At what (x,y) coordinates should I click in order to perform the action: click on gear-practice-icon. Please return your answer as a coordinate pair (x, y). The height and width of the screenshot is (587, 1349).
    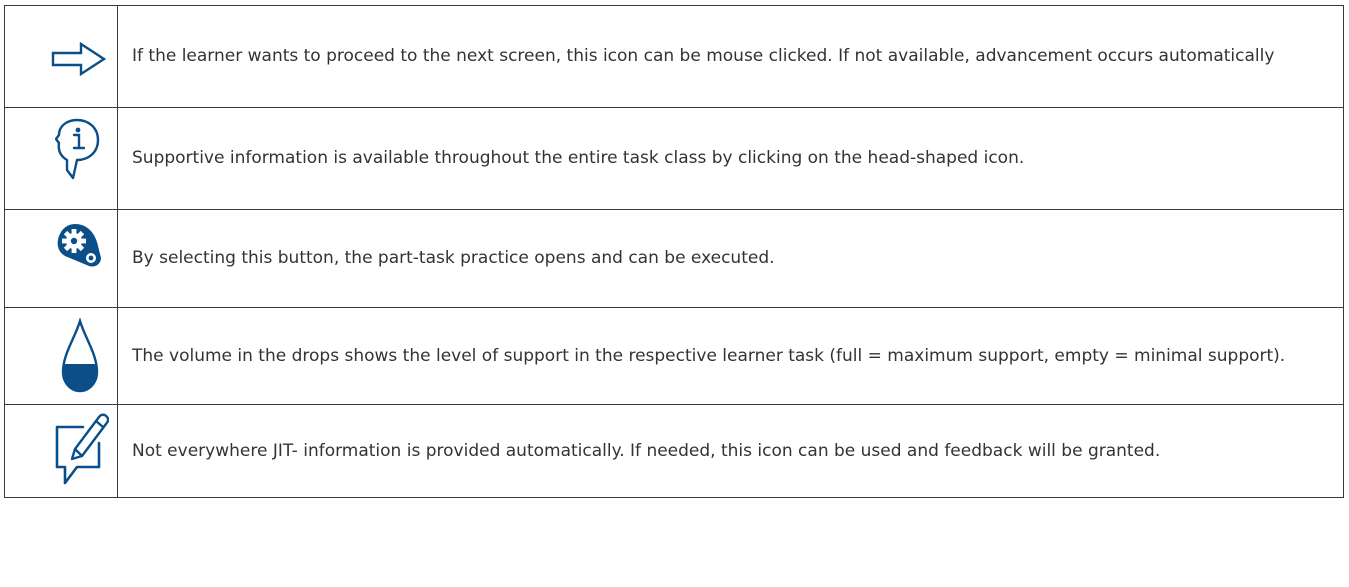
    Looking at the image, I should click on (78, 245).